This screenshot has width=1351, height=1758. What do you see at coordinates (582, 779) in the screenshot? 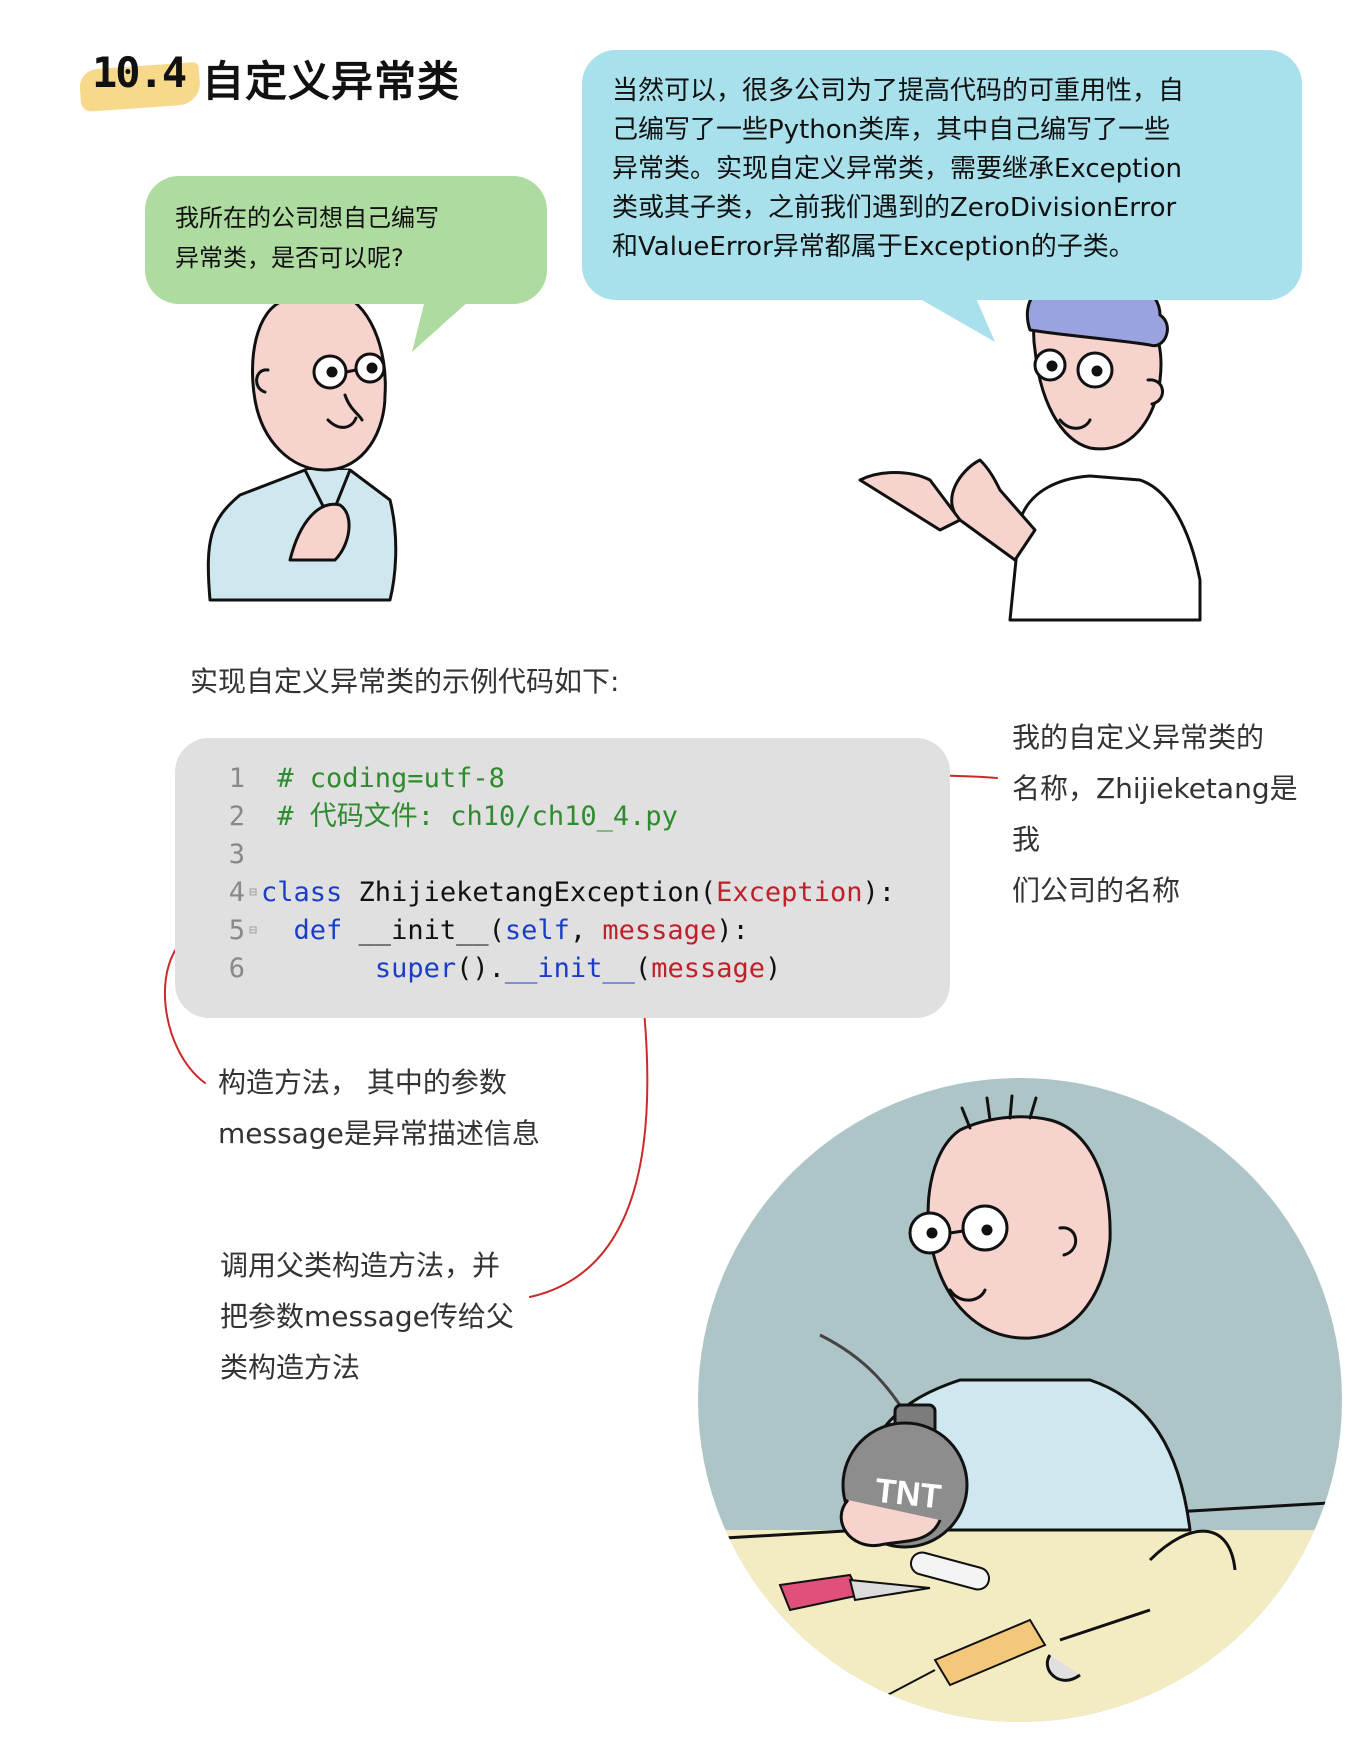
I see `code-line: 1 # coding=utf-8` at bounding box center [582, 779].